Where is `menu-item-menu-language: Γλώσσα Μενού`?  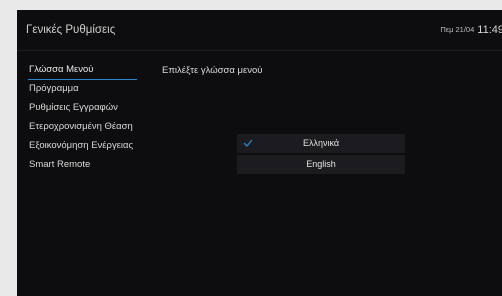
menu-item-menu-language: Γλώσσα Μενού is located at coordinates (82, 70).